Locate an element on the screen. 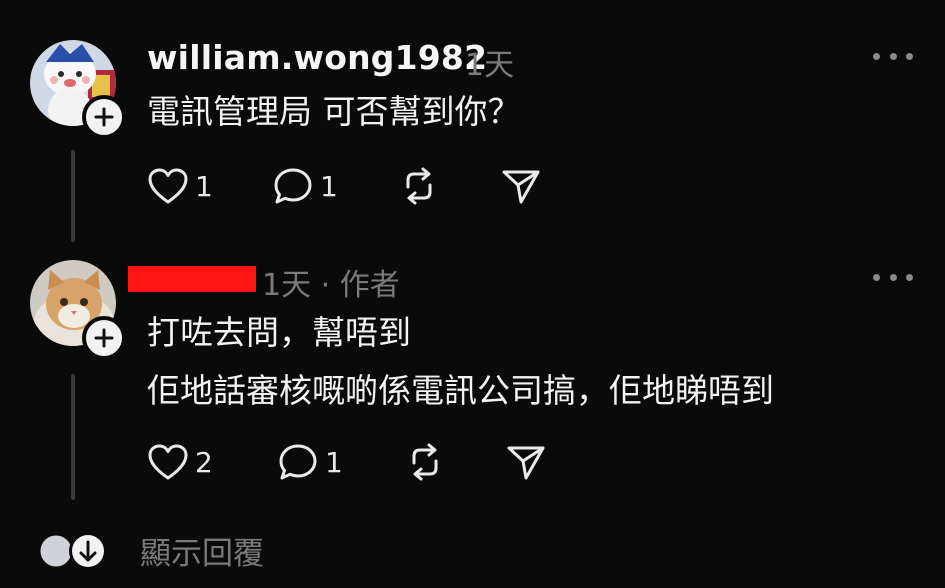 The image size is (945, 588). like-button: 1 is located at coordinates (180, 186).